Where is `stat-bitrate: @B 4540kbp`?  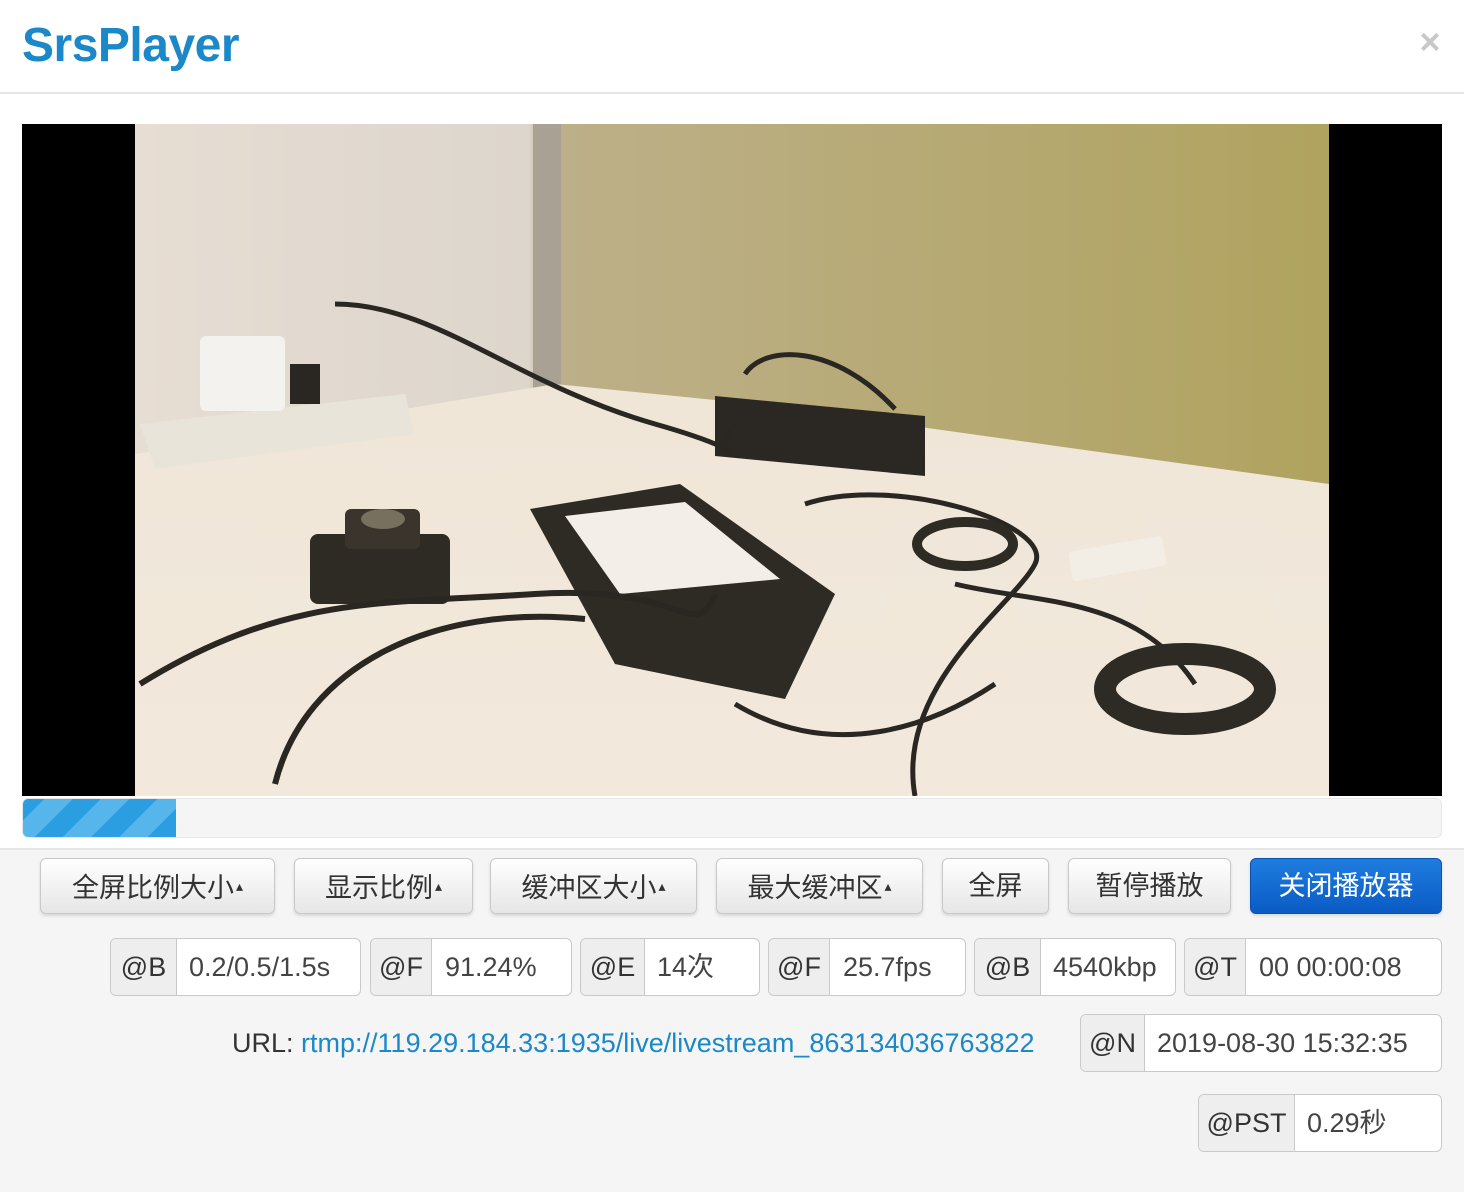 stat-bitrate: @B 4540kbp is located at coordinates (1075, 967).